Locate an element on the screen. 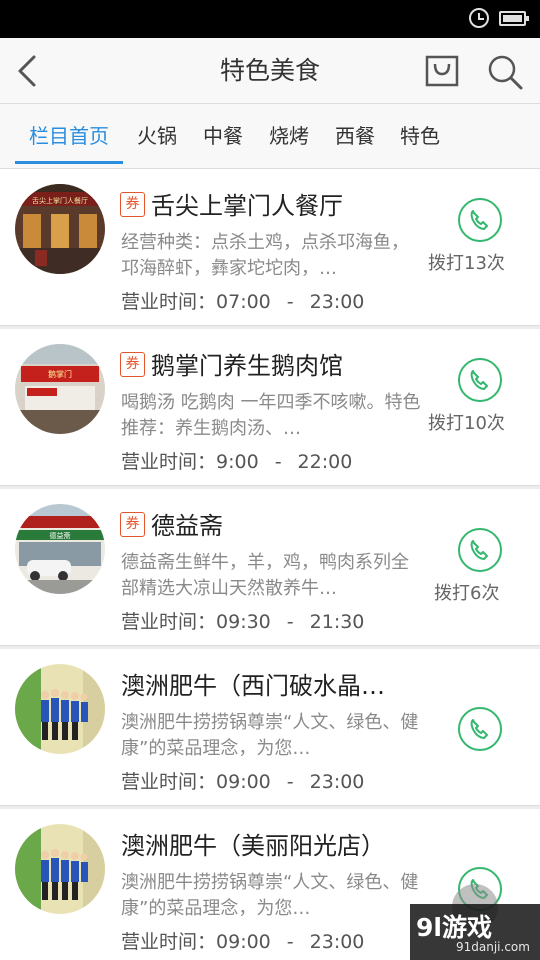 This screenshot has height=960, width=540. tab-bbq: 烧烤 is located at coordinates (289, 136).